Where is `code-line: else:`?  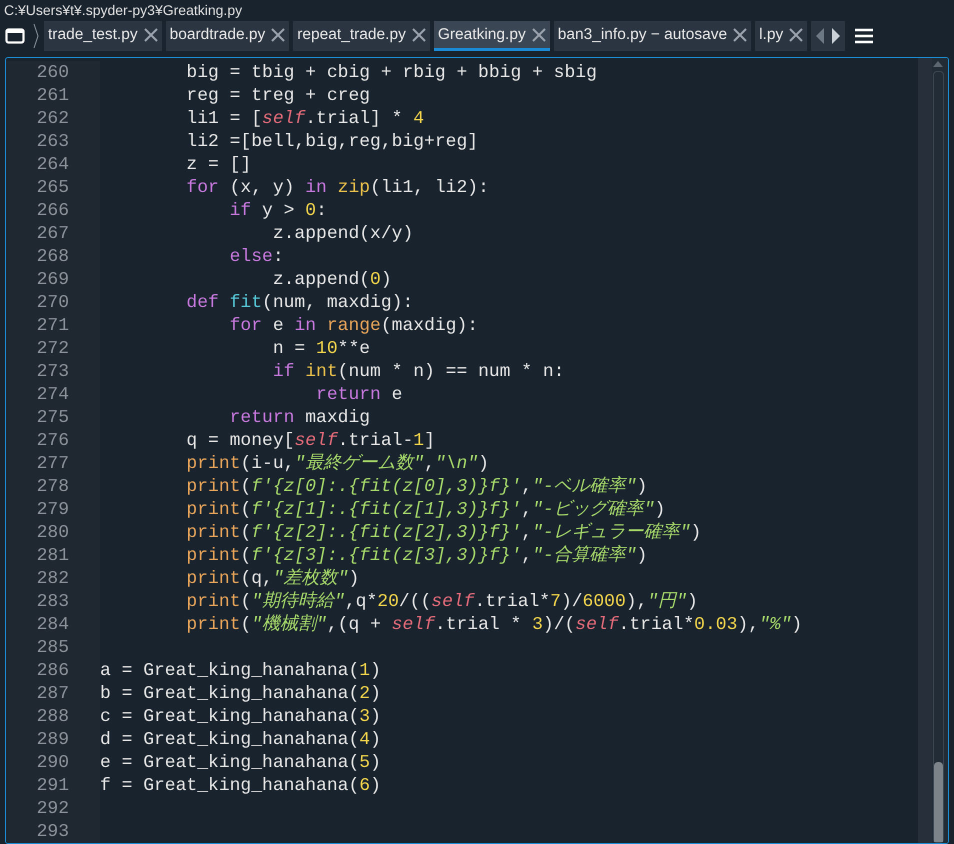 code-line: else: is located at coordinates (256, 257).